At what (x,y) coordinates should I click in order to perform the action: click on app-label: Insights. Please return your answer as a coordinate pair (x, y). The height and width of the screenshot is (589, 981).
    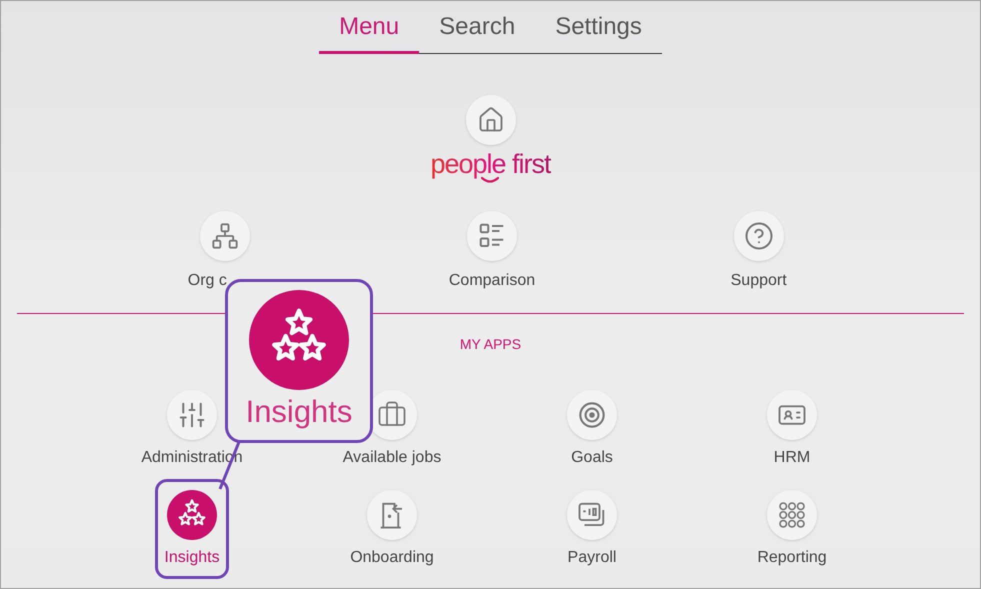
    Looking at the image, I should click on (192, 558).